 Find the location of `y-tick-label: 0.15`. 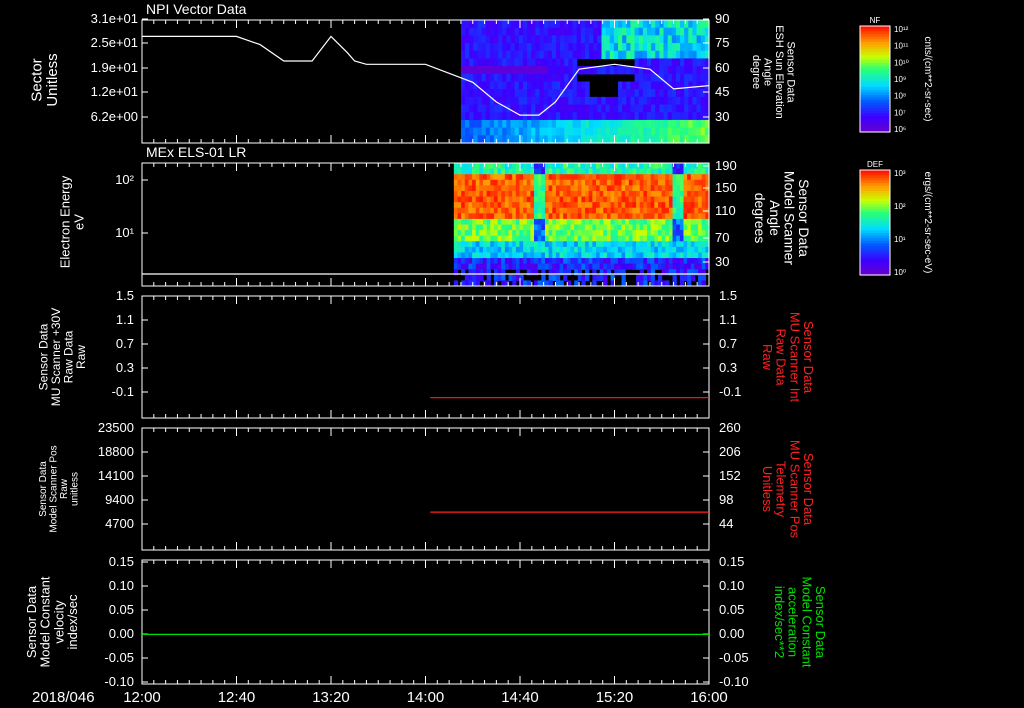

y-tick-label: 0.15 is located at coordinates (121, 561).